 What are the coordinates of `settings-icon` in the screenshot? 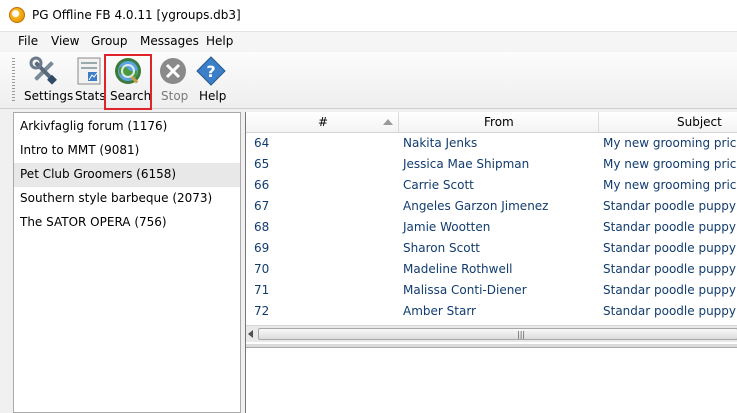 It's located at (43, 70).